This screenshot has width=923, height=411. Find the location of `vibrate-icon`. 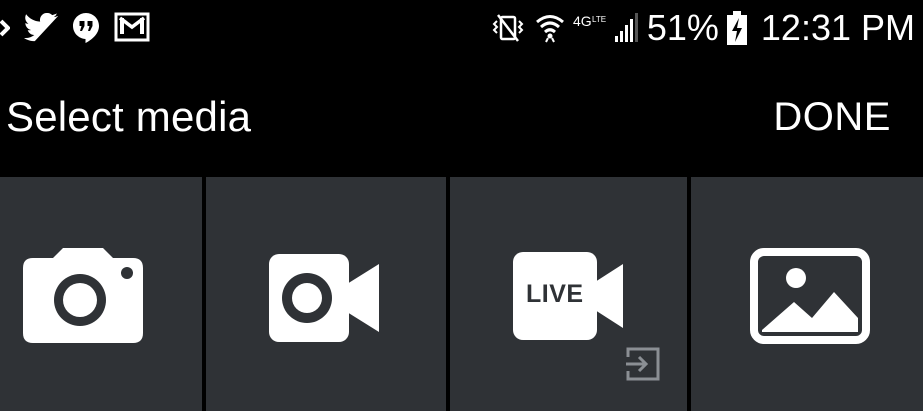

vibrate-icon is located at coordinates (508, 28).